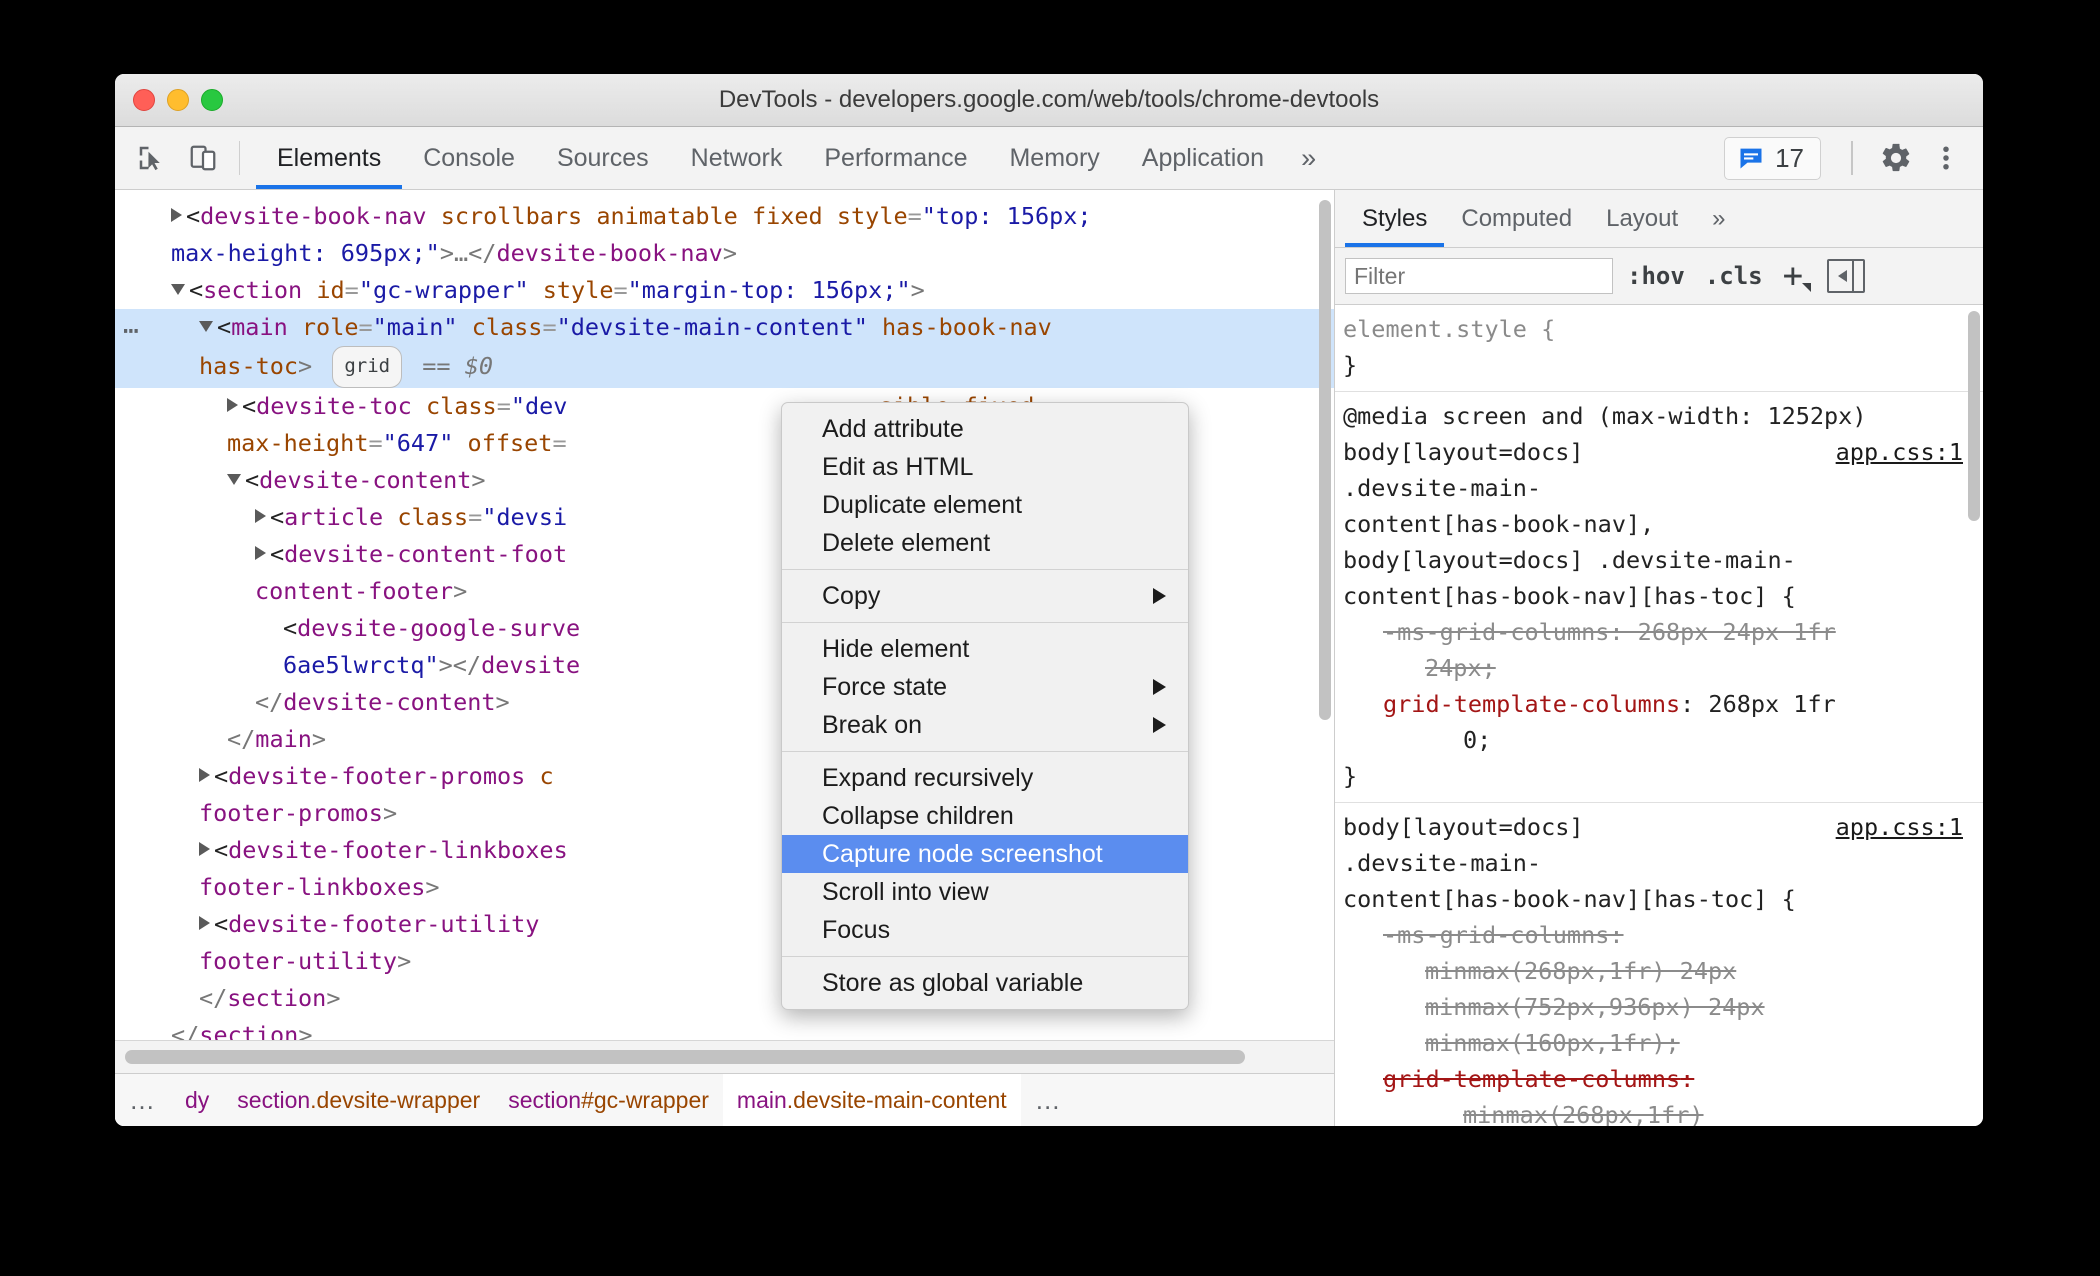 This screenshot has height=1276, width=2100. Describe the element at coordinates (329, 158) in the screenshot. I see `tab-elements: Elements` at that location.